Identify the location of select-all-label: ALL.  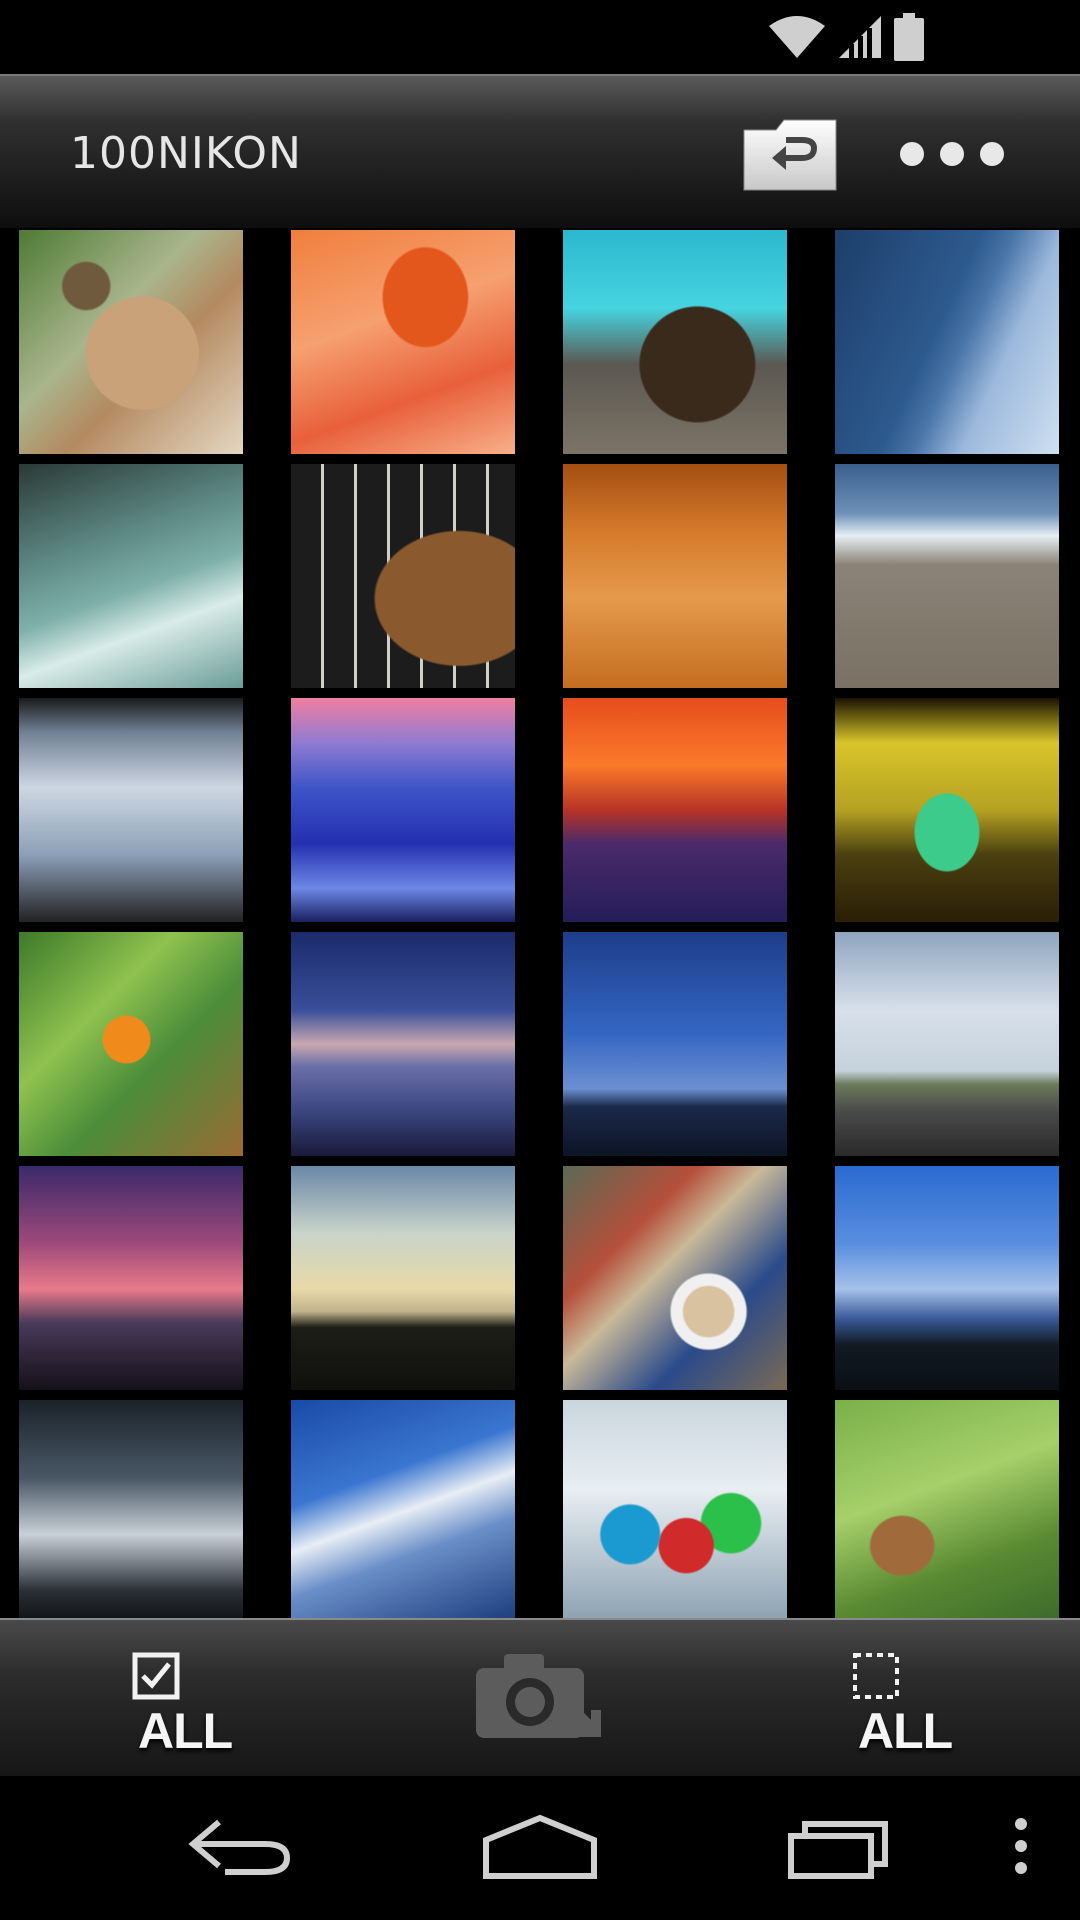
(185, 1731).